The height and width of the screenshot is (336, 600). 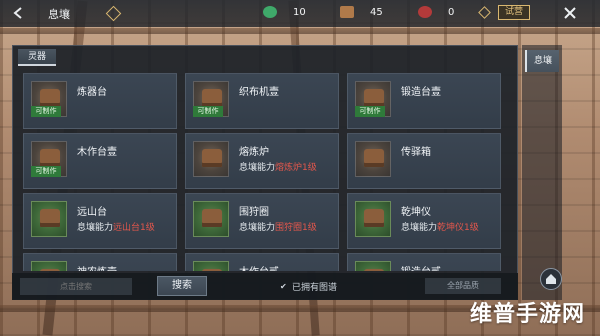 I want to click on build-button, so click(x=551, y=279).